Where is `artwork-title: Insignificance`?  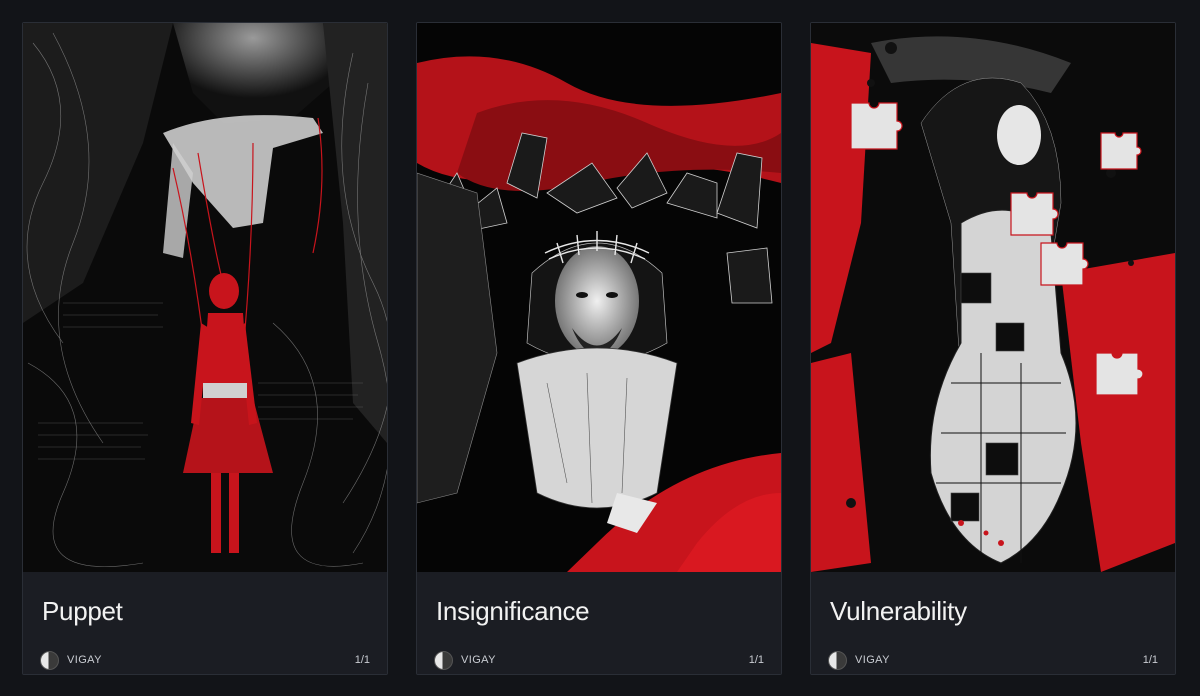 artwork-title: Insignificance is located at coordinates (513, 611).